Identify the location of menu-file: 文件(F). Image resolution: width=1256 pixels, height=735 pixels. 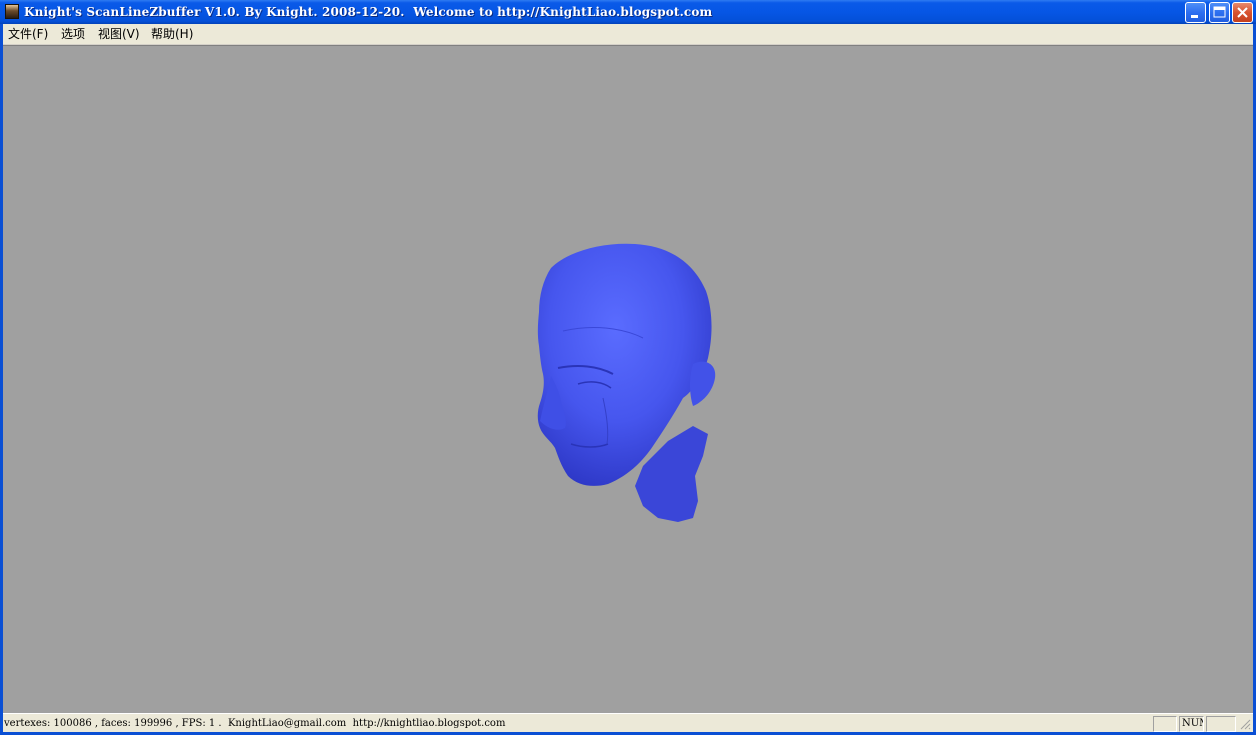
(28, 34).